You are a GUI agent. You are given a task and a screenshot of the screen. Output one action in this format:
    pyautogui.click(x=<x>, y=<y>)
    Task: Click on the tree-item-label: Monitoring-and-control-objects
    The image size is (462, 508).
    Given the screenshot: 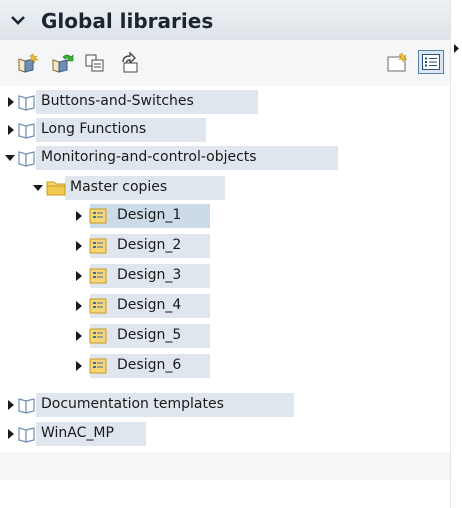 What is the action you would take?
    pyautogui.click(x=149, y=157)
    